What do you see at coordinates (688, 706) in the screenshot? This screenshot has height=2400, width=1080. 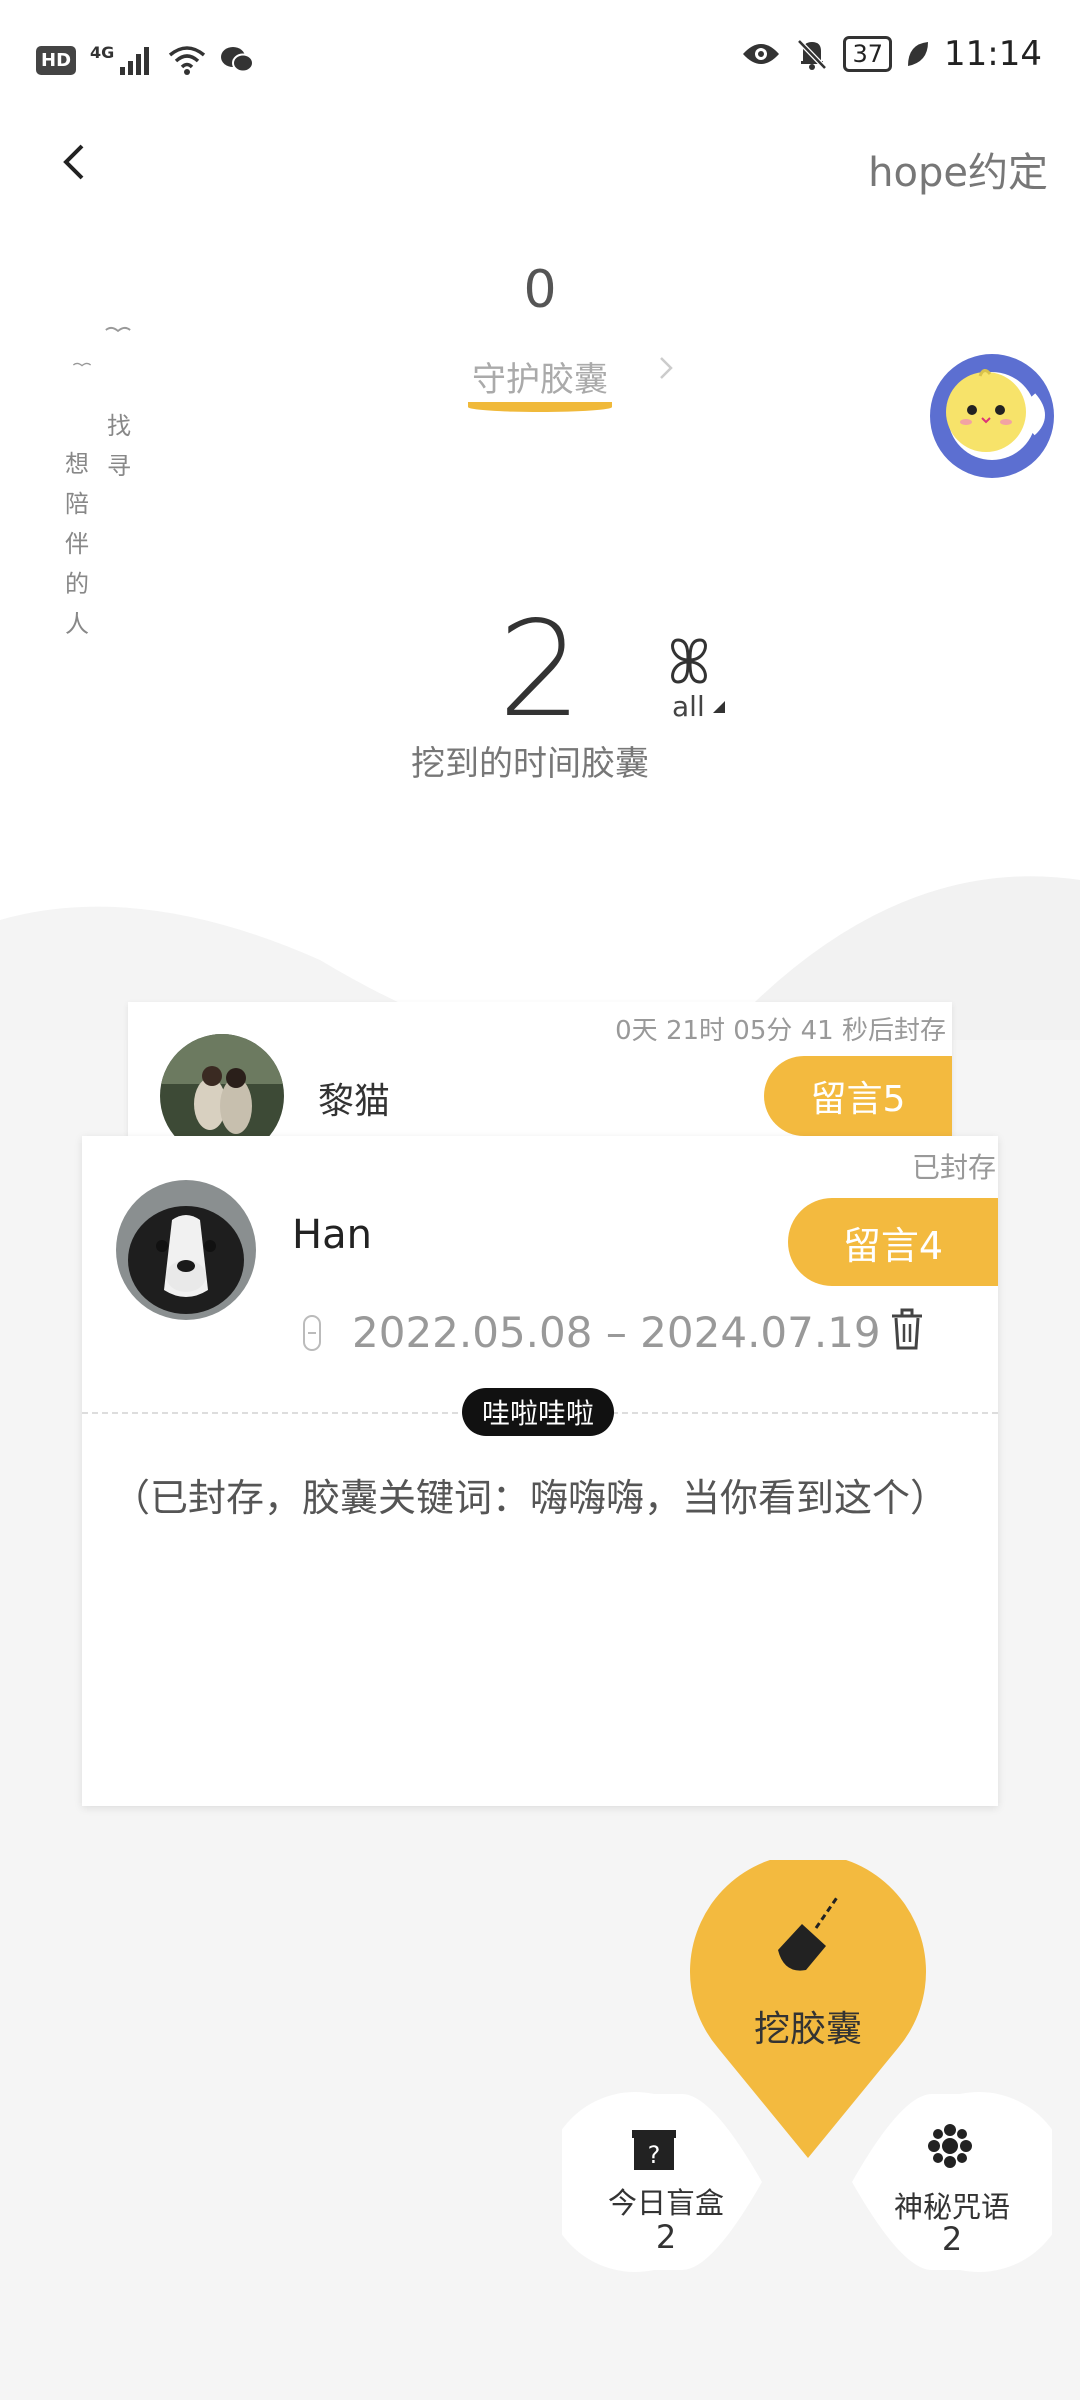 I see `filter-label: all` at bounding box center [688, 706].